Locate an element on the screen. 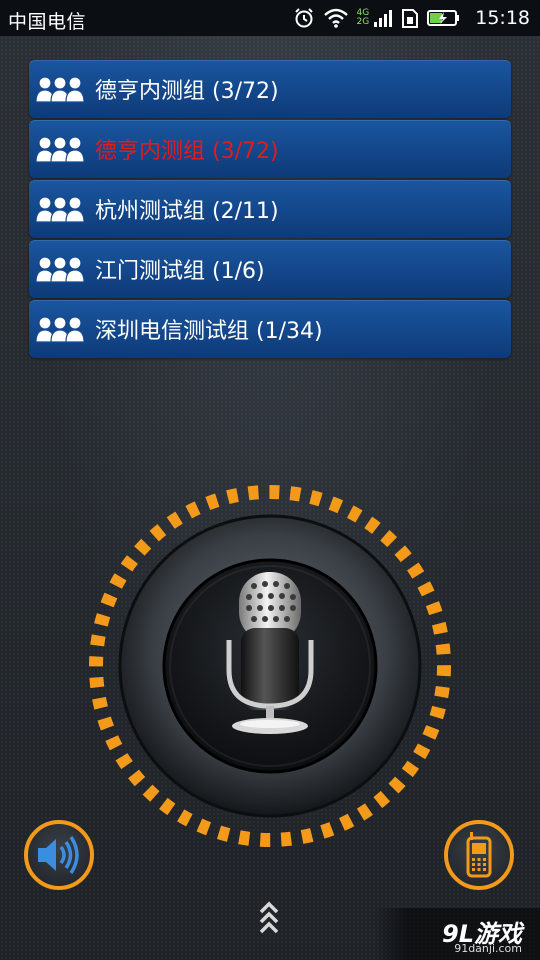 The image size is (540, 960). speaker-button is located at coordinates (59, 855).